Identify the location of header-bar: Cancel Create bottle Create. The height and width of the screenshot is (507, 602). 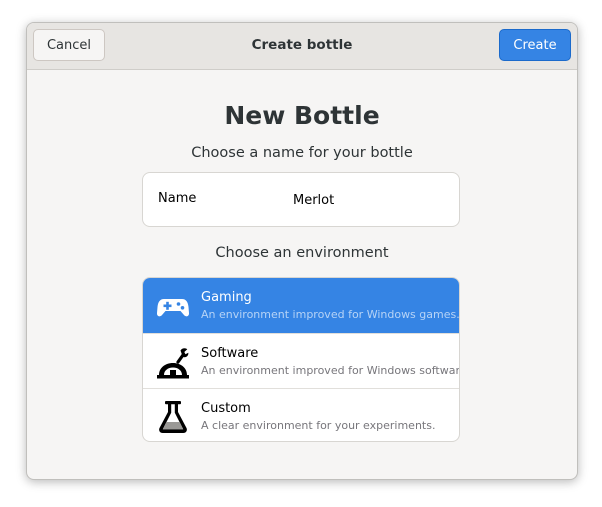
(302, 46).